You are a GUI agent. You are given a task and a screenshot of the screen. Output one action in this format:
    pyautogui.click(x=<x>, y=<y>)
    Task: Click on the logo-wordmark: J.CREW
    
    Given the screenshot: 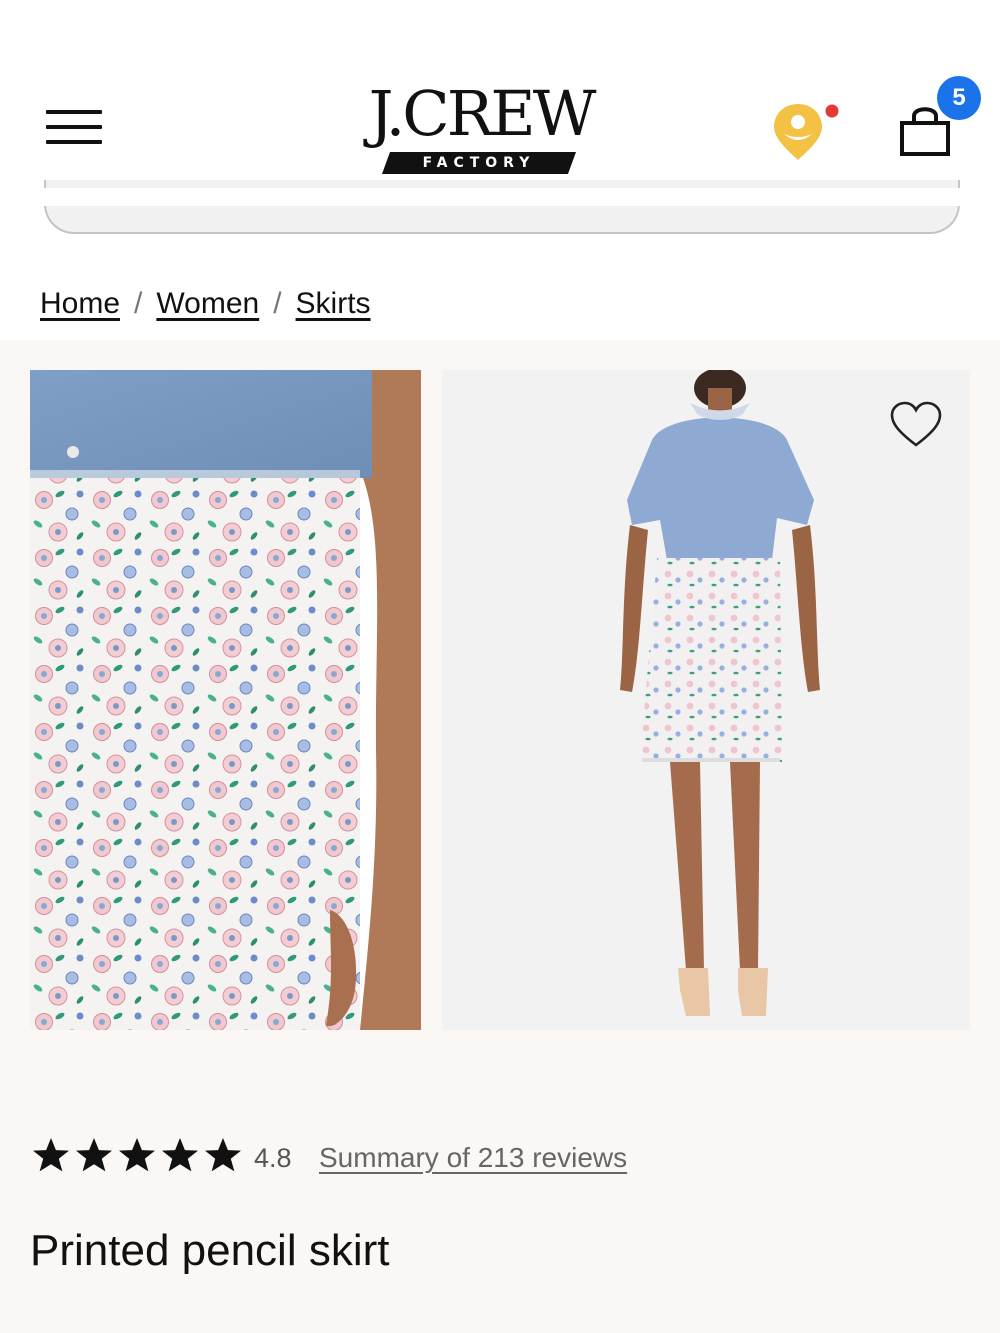 What is the action you would take?
    pyautogui.click(x=482, y=113)
    